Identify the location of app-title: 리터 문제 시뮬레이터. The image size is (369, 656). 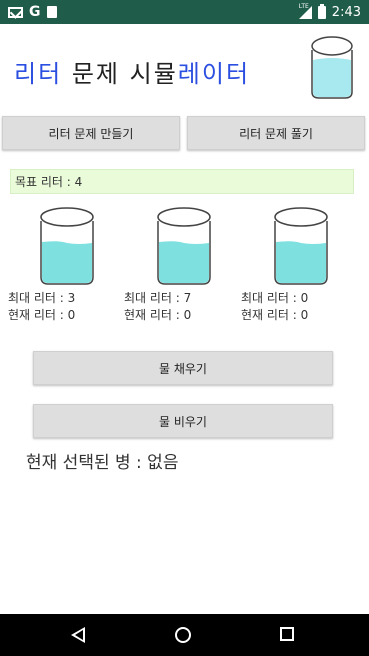
(132, 71).